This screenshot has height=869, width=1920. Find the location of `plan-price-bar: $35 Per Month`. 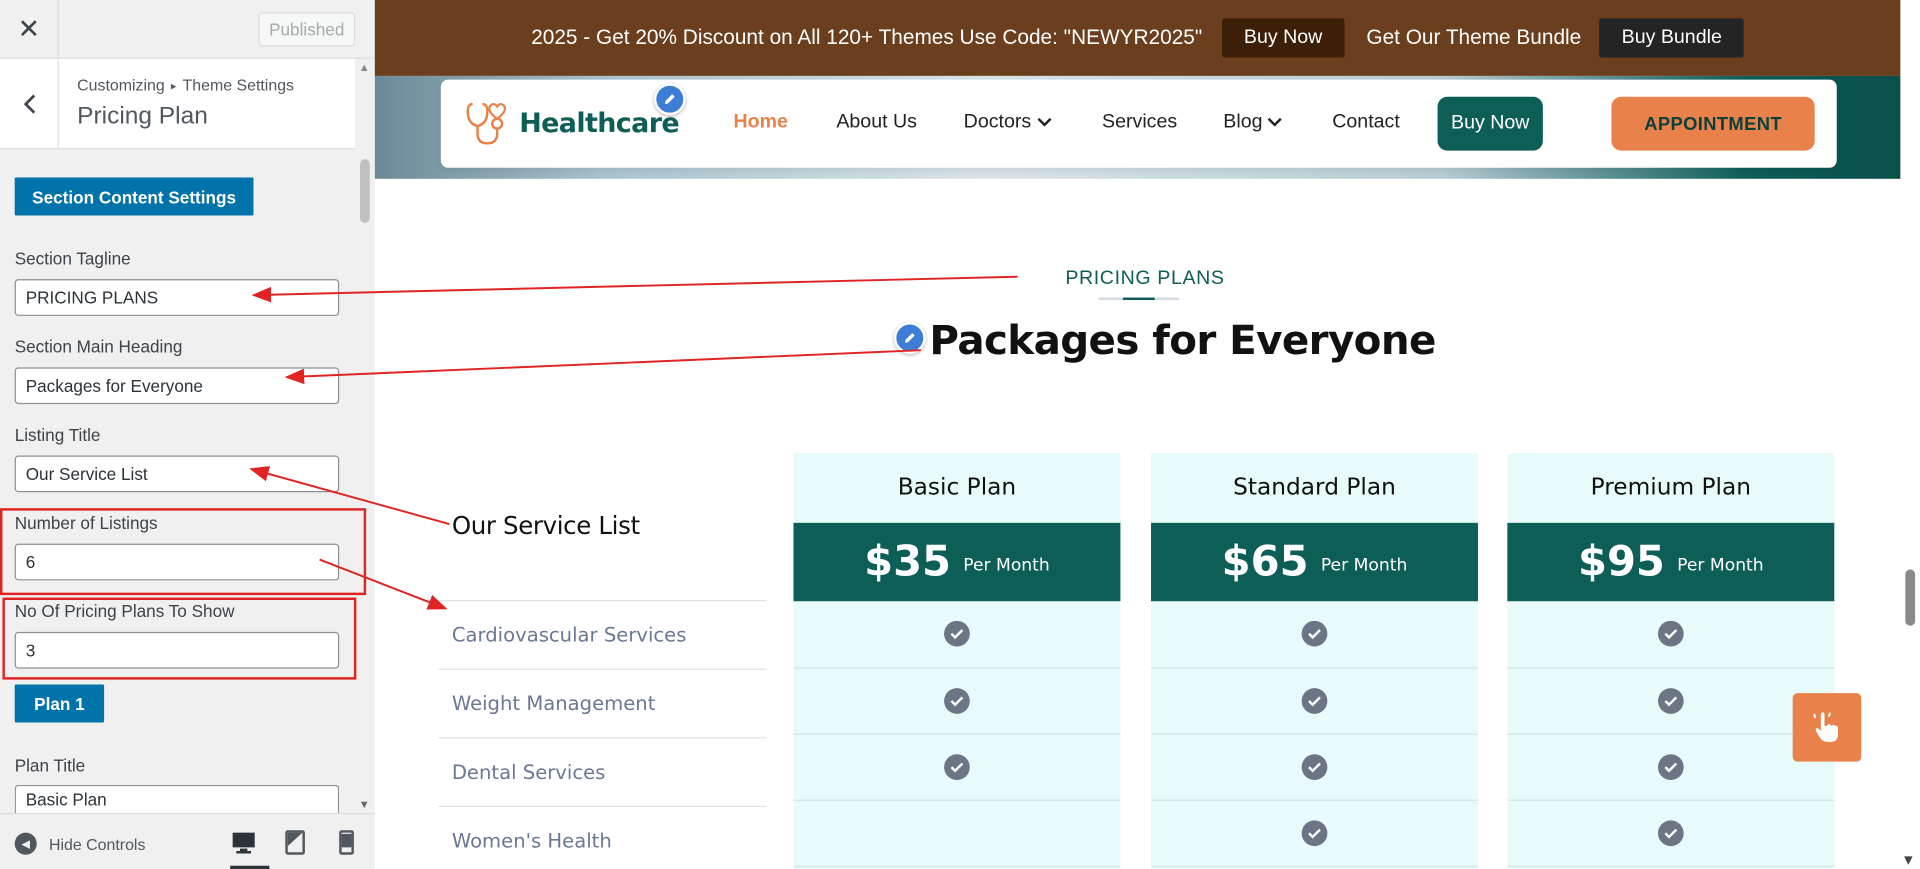

plan-price-bar: $35 Per Month is located at coordinates (957, 562).